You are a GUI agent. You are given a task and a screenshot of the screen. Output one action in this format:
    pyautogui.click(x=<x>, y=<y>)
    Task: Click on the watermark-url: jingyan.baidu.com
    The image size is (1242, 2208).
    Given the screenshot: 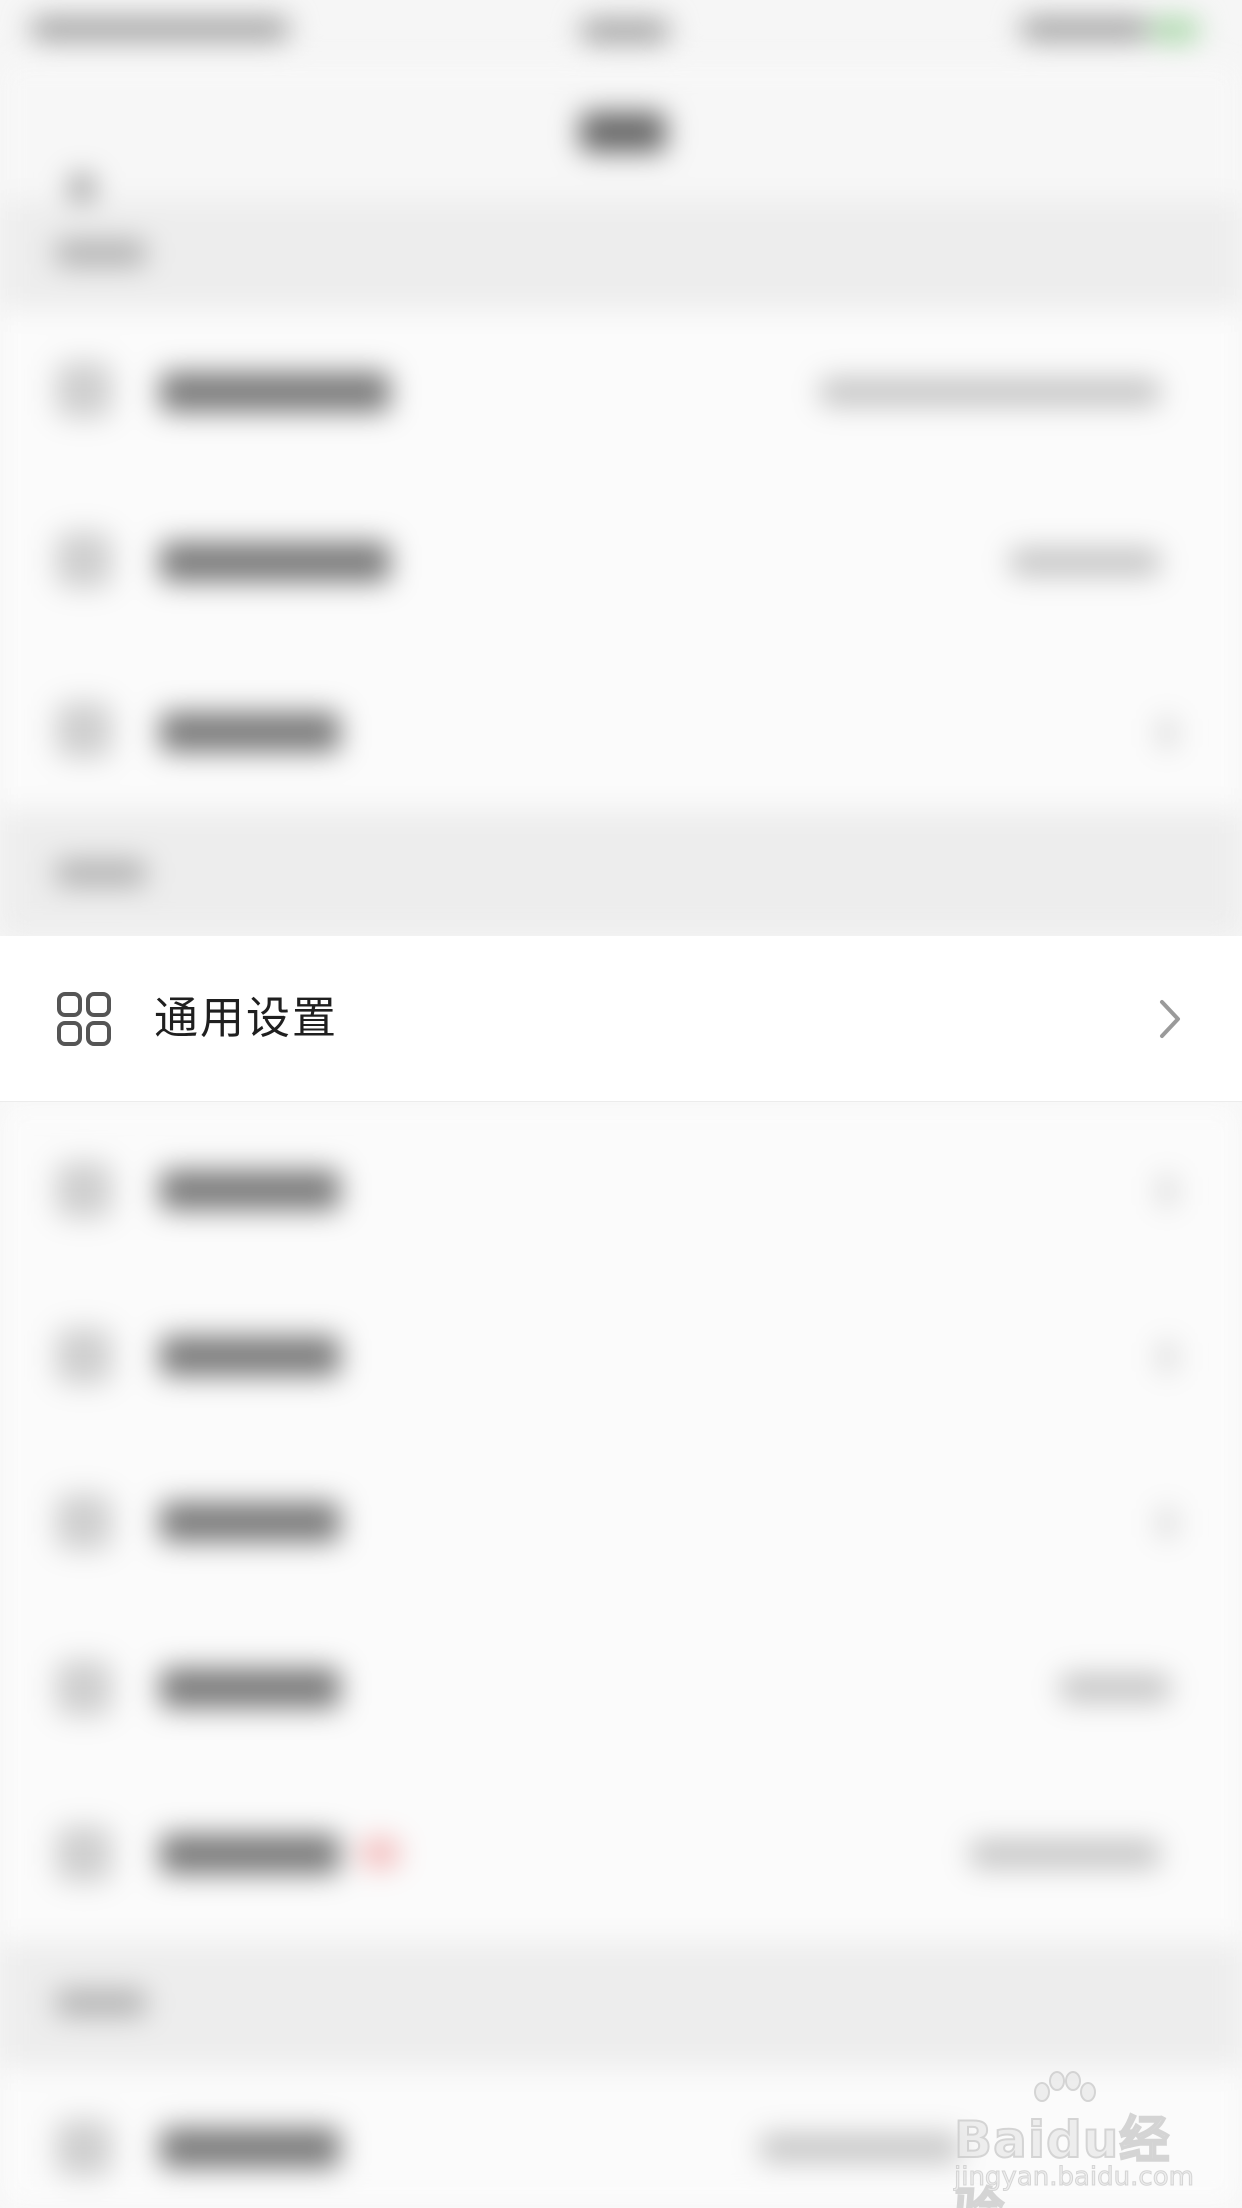 What is the action you would take?
    pyautogui.click(x=1074, y=2177)
    